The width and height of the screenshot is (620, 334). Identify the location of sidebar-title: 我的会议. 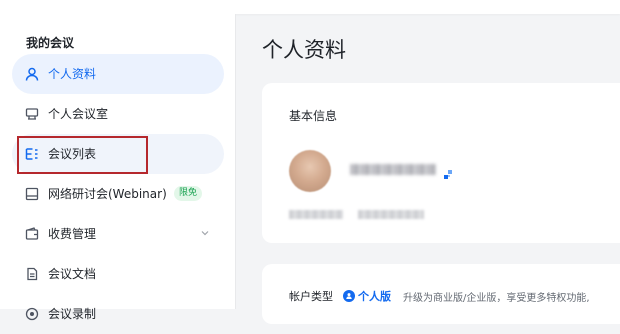
(50, 43).